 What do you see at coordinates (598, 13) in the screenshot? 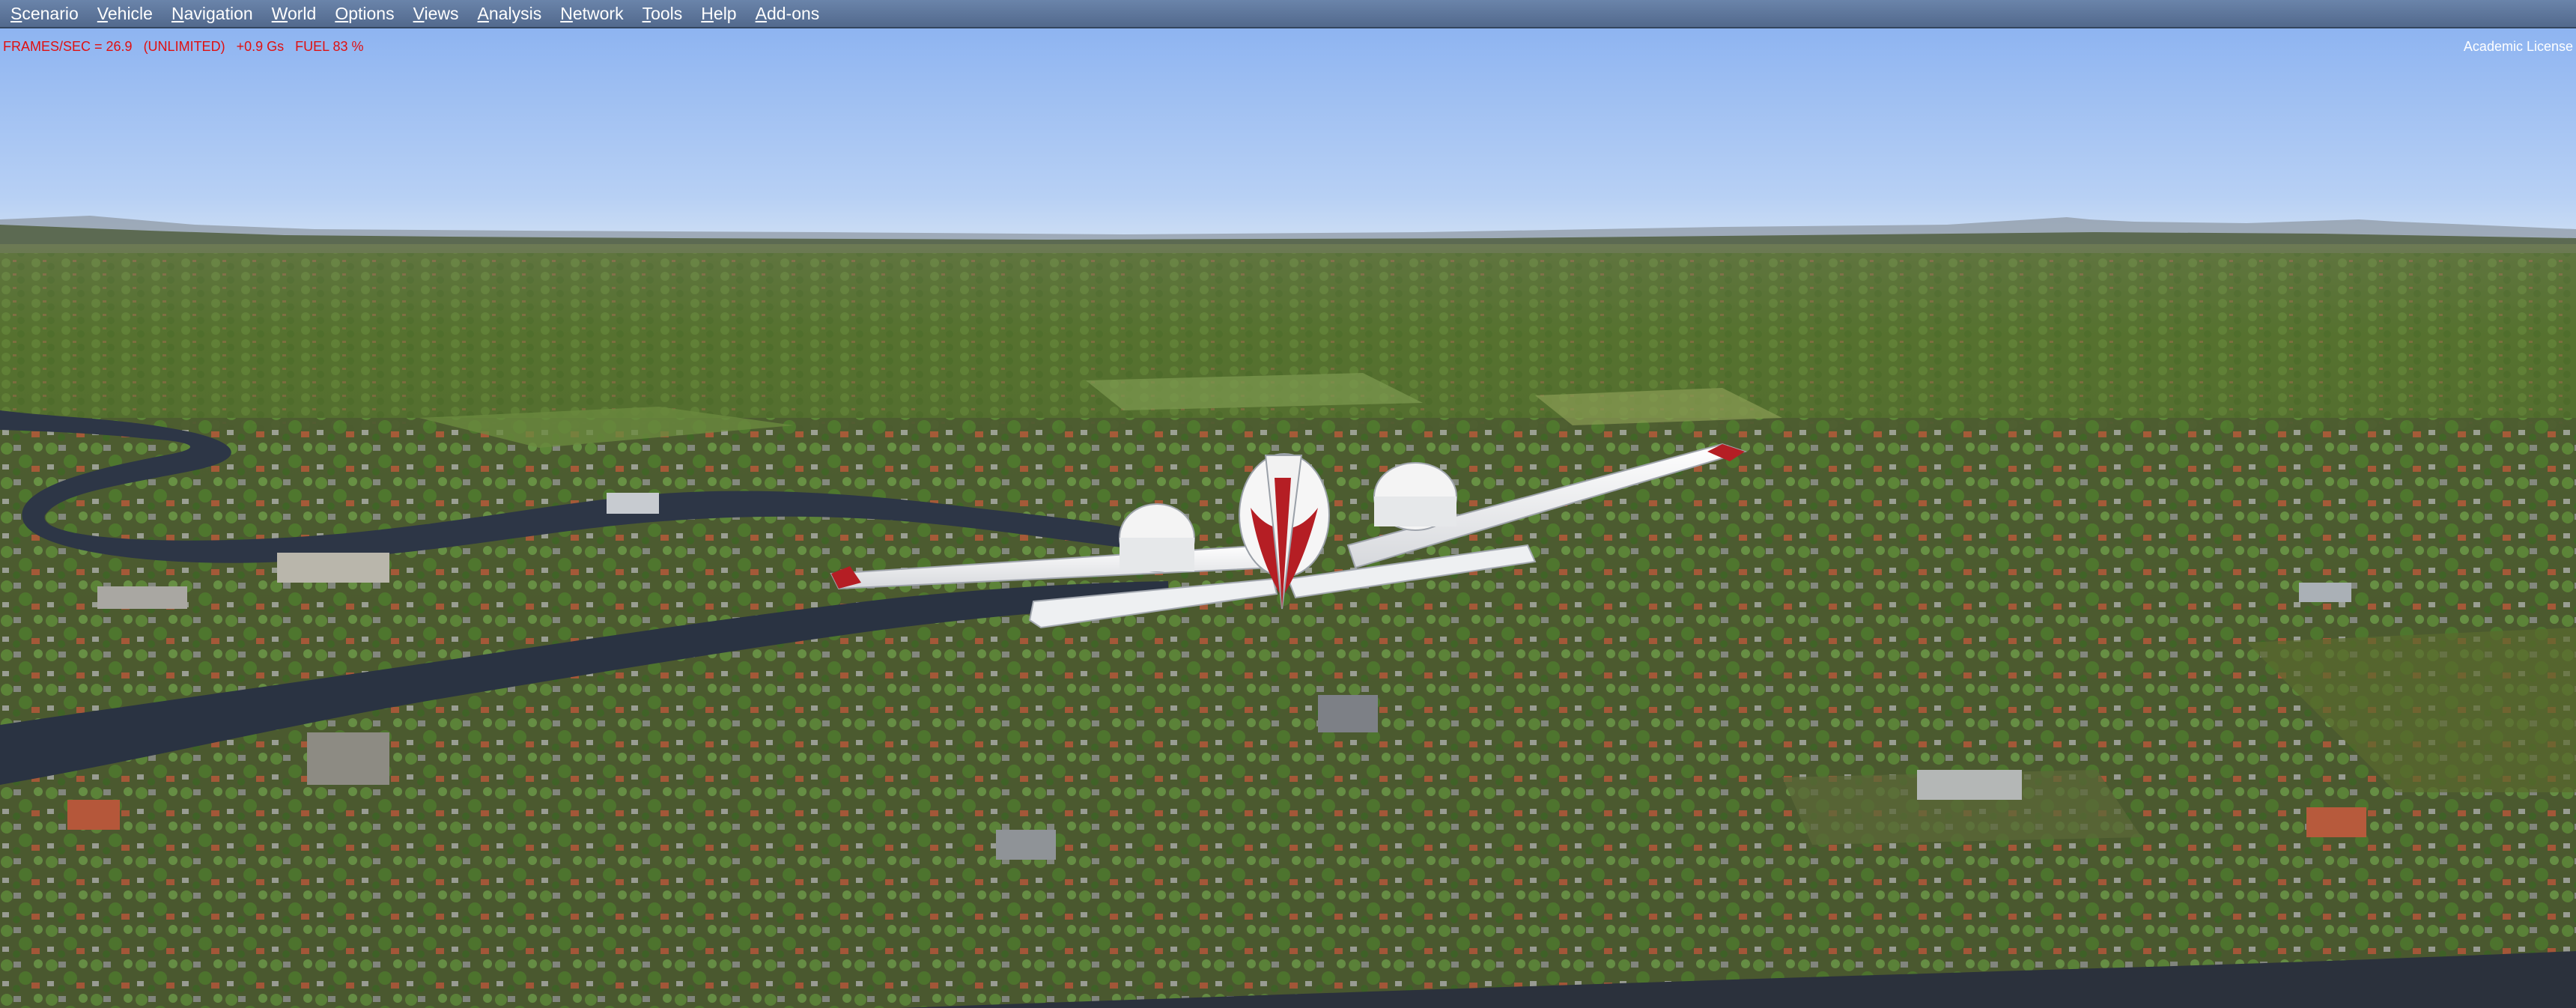
I see `menu-network-label: etwork` at bounding box center [598, 13].